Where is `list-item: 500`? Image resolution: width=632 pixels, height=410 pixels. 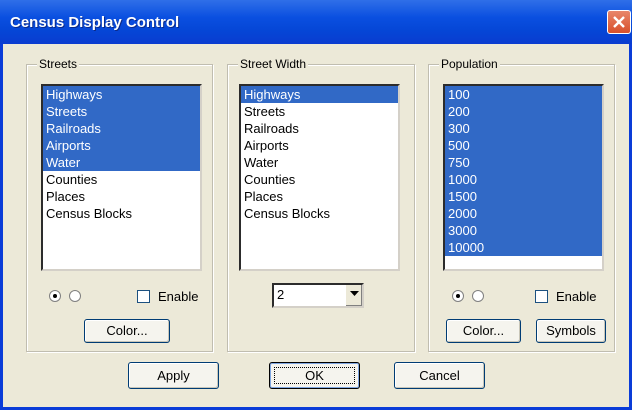 list-item: 500 is located at coordinates (523, 145).